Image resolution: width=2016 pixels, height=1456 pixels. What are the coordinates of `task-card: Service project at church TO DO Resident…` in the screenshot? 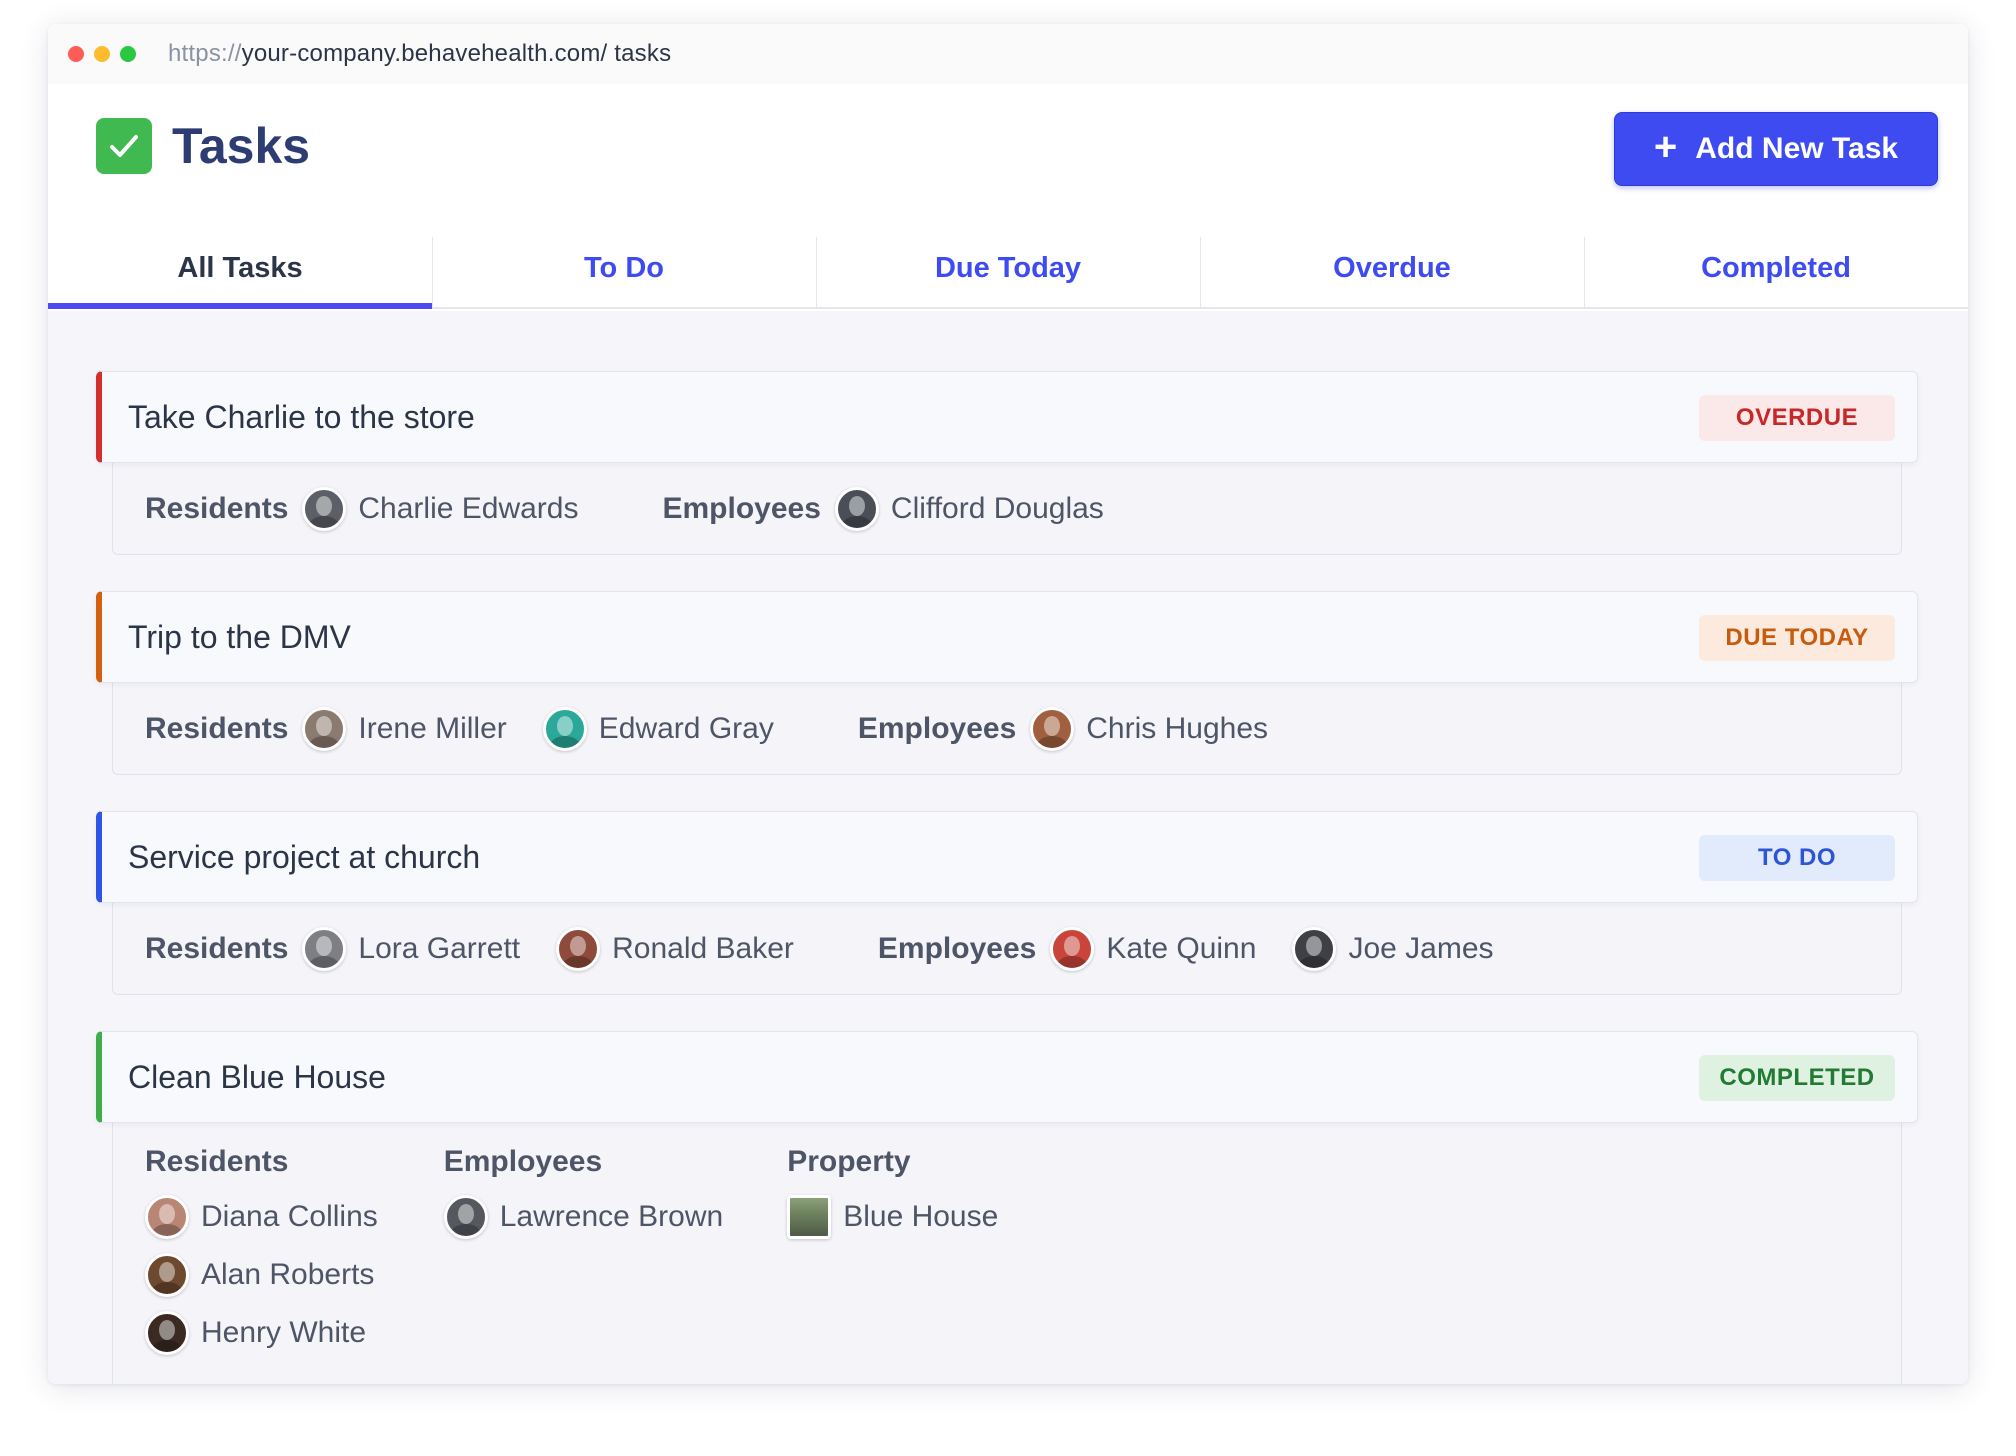 It's located at (1007, 903).